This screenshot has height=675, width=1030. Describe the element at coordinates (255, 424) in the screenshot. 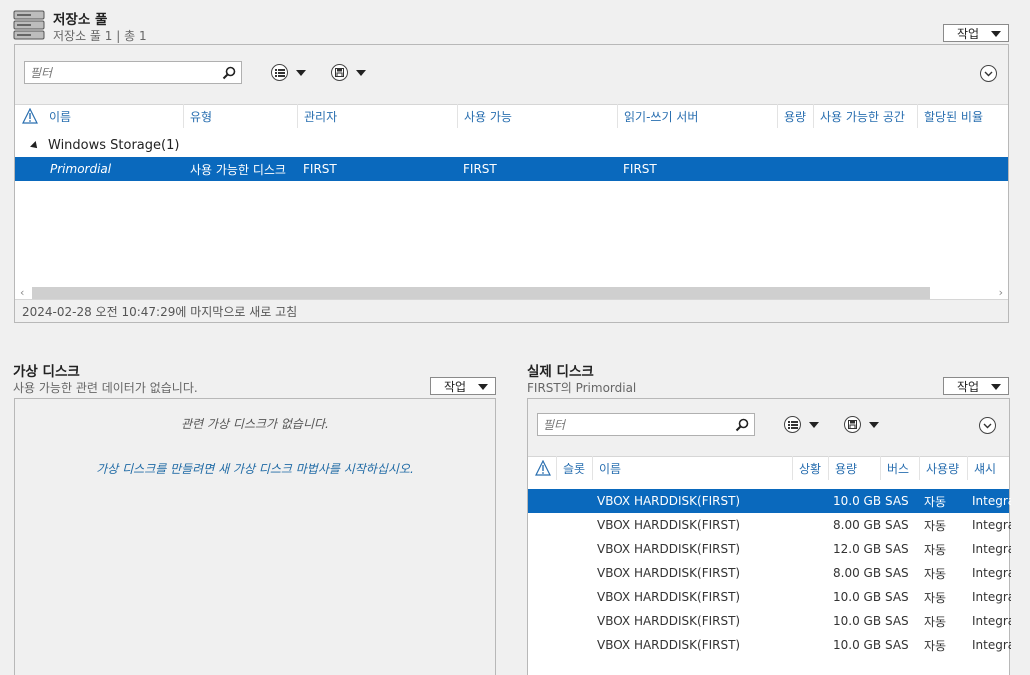

I see `empty-message: 관련 가상 디스크가 없습니다.` at that location.